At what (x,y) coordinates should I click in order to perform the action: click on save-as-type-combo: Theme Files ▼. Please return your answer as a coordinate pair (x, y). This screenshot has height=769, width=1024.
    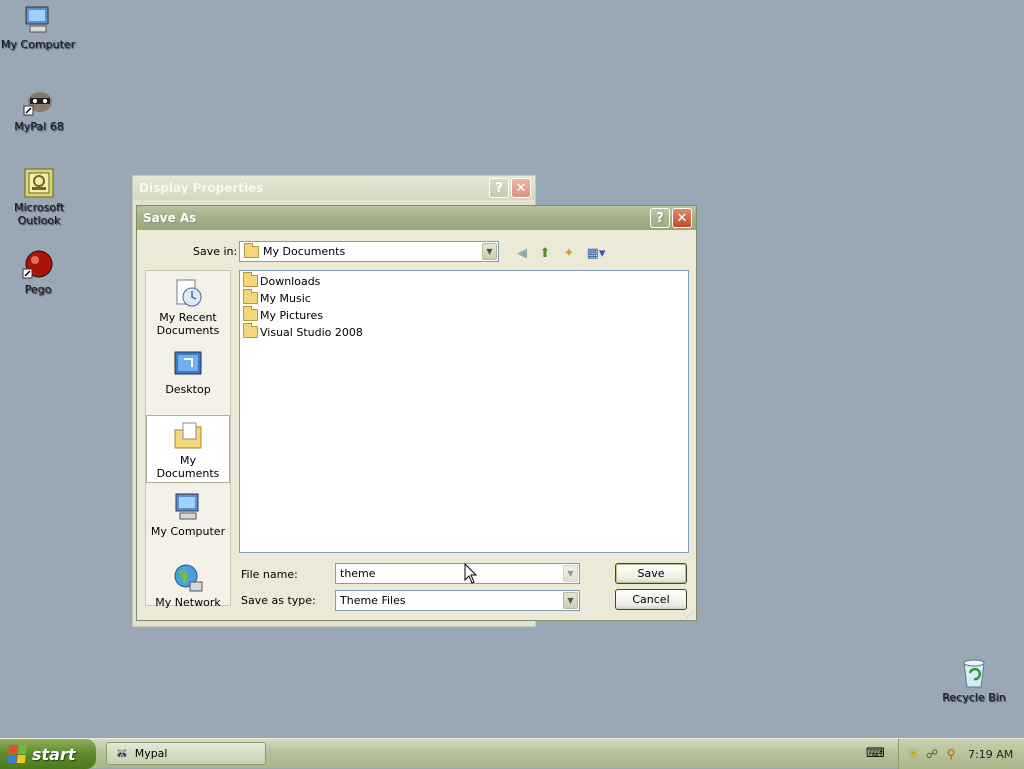
    Looking at the image, I should click on (457, 600).